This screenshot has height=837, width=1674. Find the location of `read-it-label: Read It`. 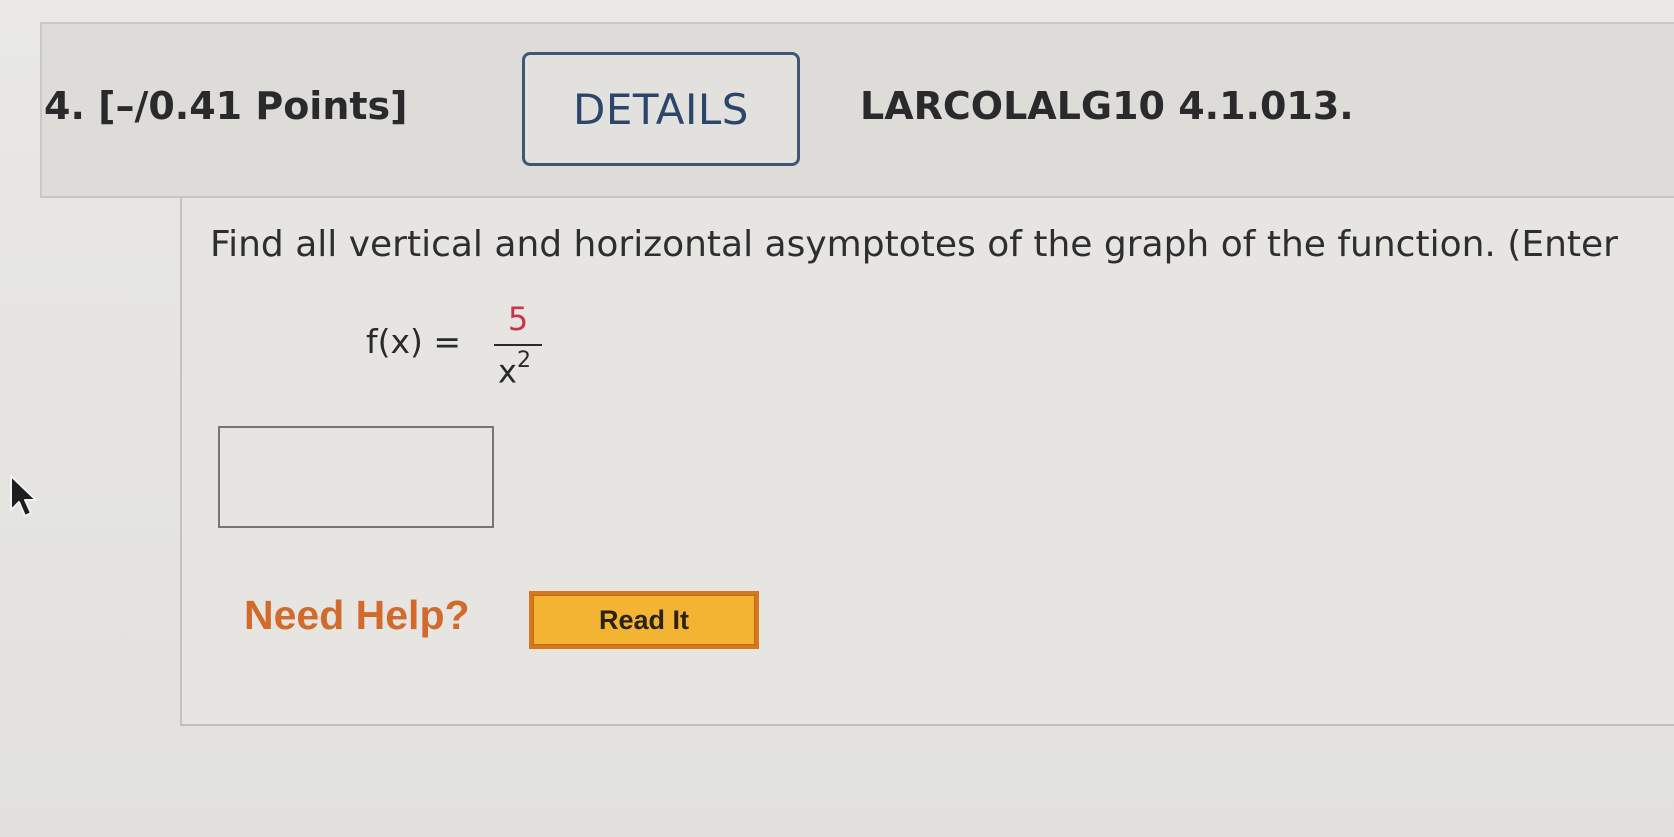

read-it-label: Read It is located at coordinates (644, 620).